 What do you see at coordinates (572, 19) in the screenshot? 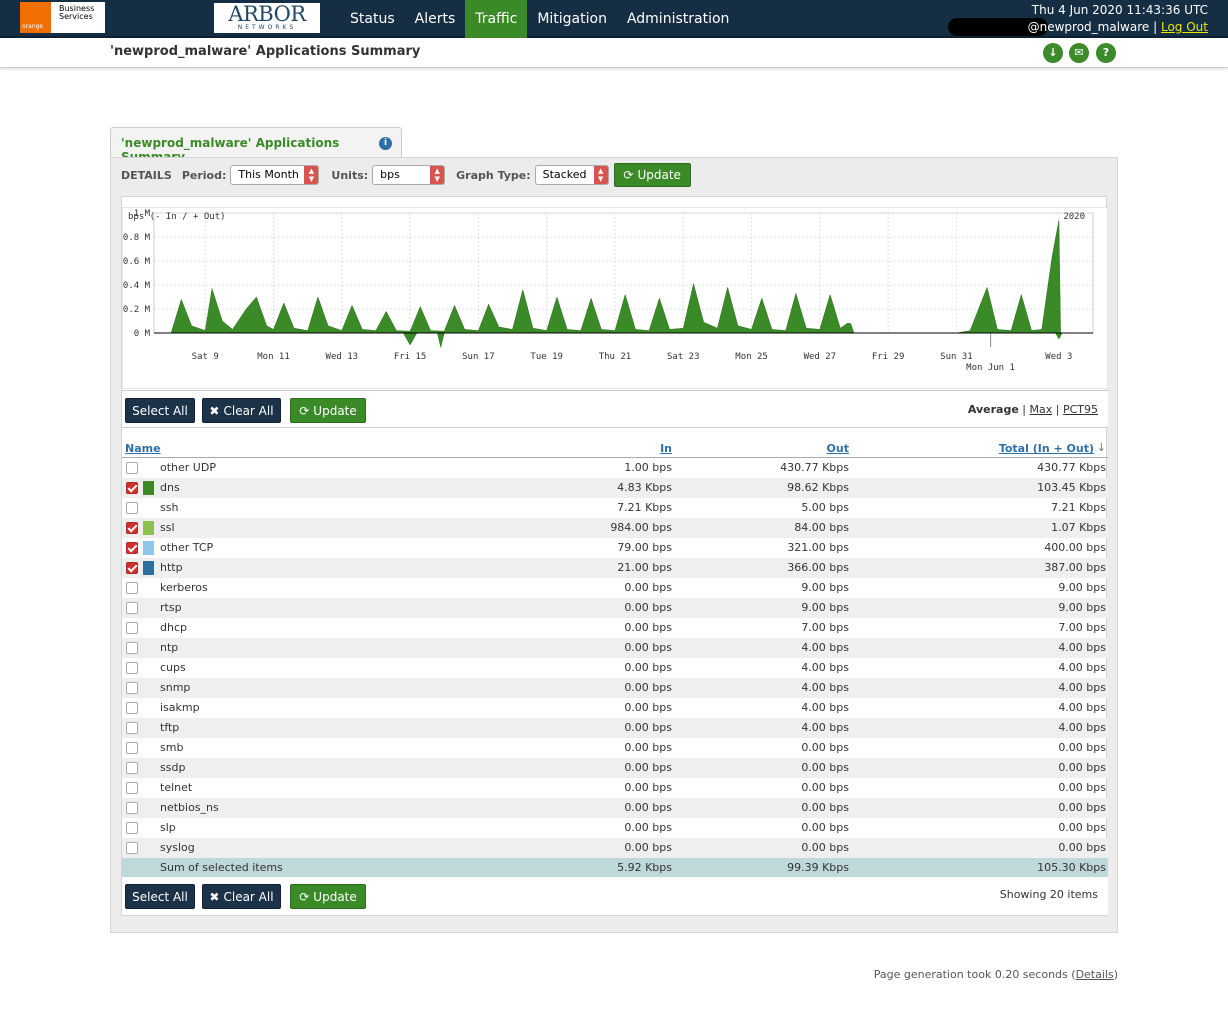
I see `nav-item-mitigation: Mitigation` at bounding box center [572, 19].